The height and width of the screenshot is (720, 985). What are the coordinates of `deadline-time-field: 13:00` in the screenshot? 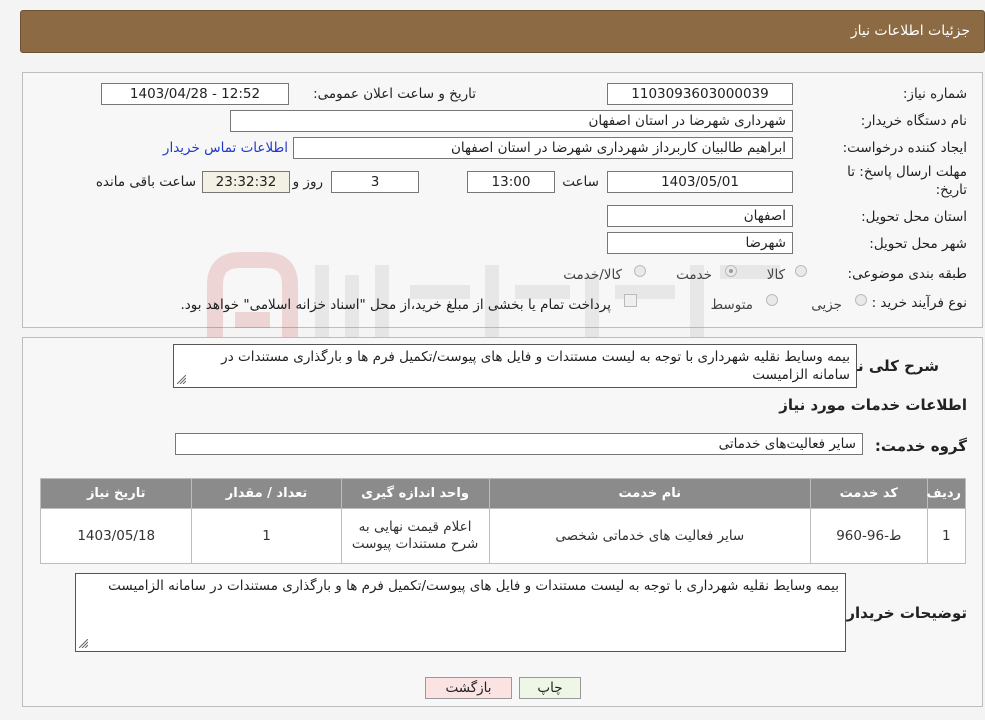 It's located at (511, 182).